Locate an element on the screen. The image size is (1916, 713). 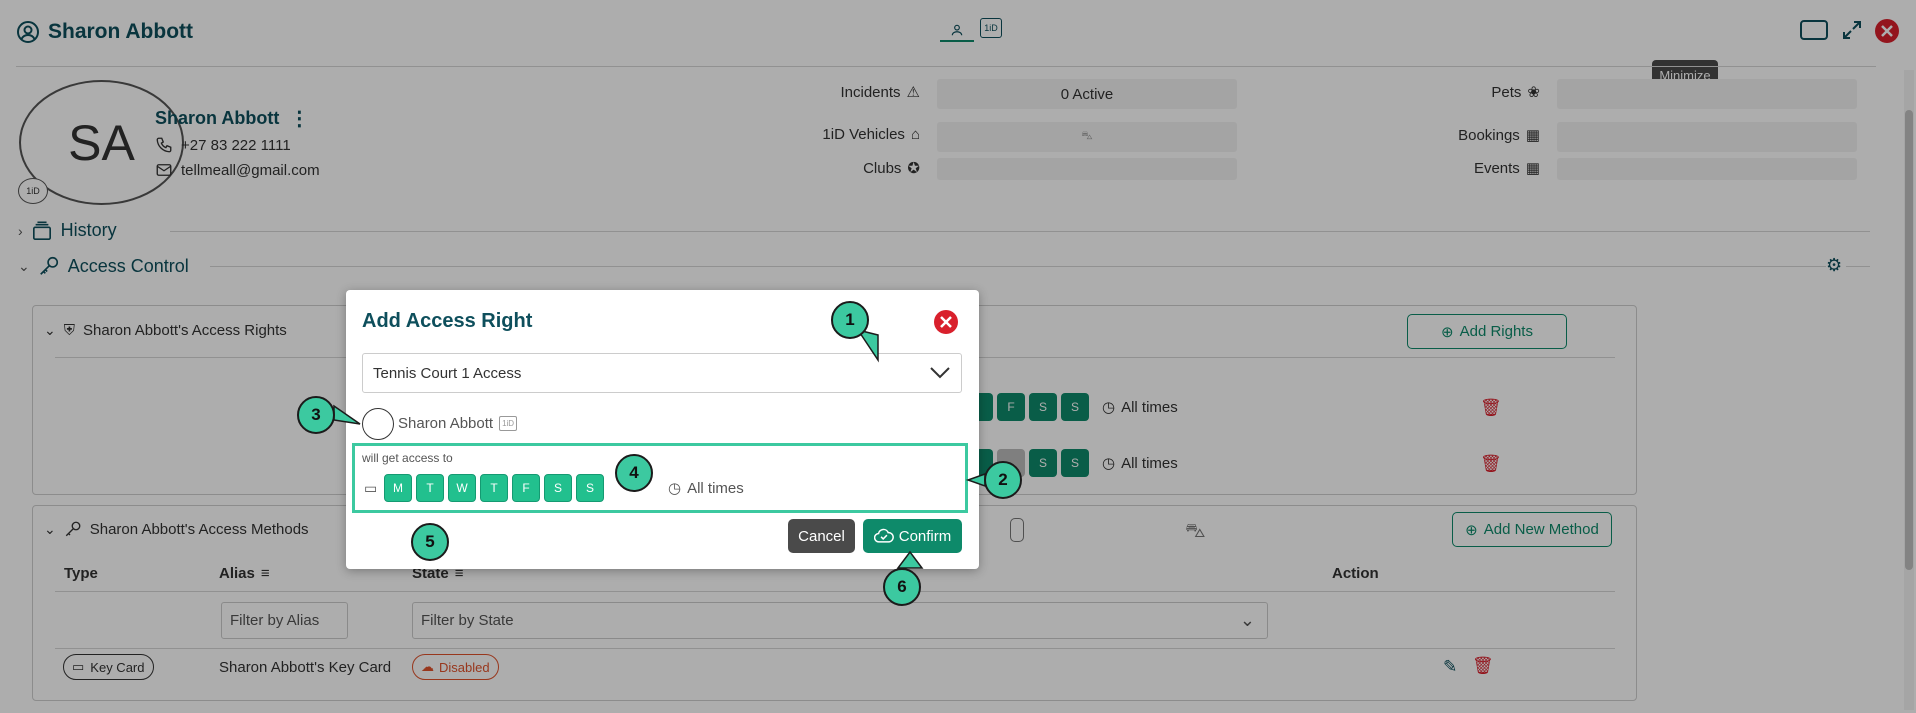
callout-4: 4 is located at coordinates (634, 473).